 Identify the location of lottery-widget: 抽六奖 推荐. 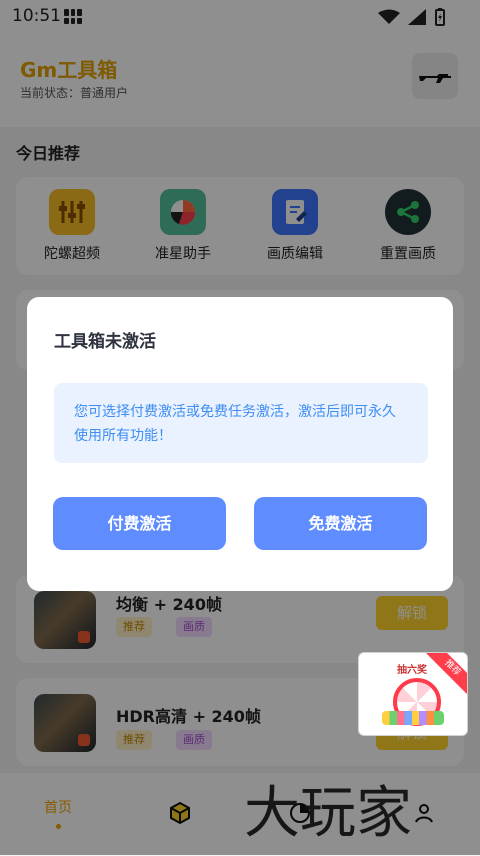
(413, 694).